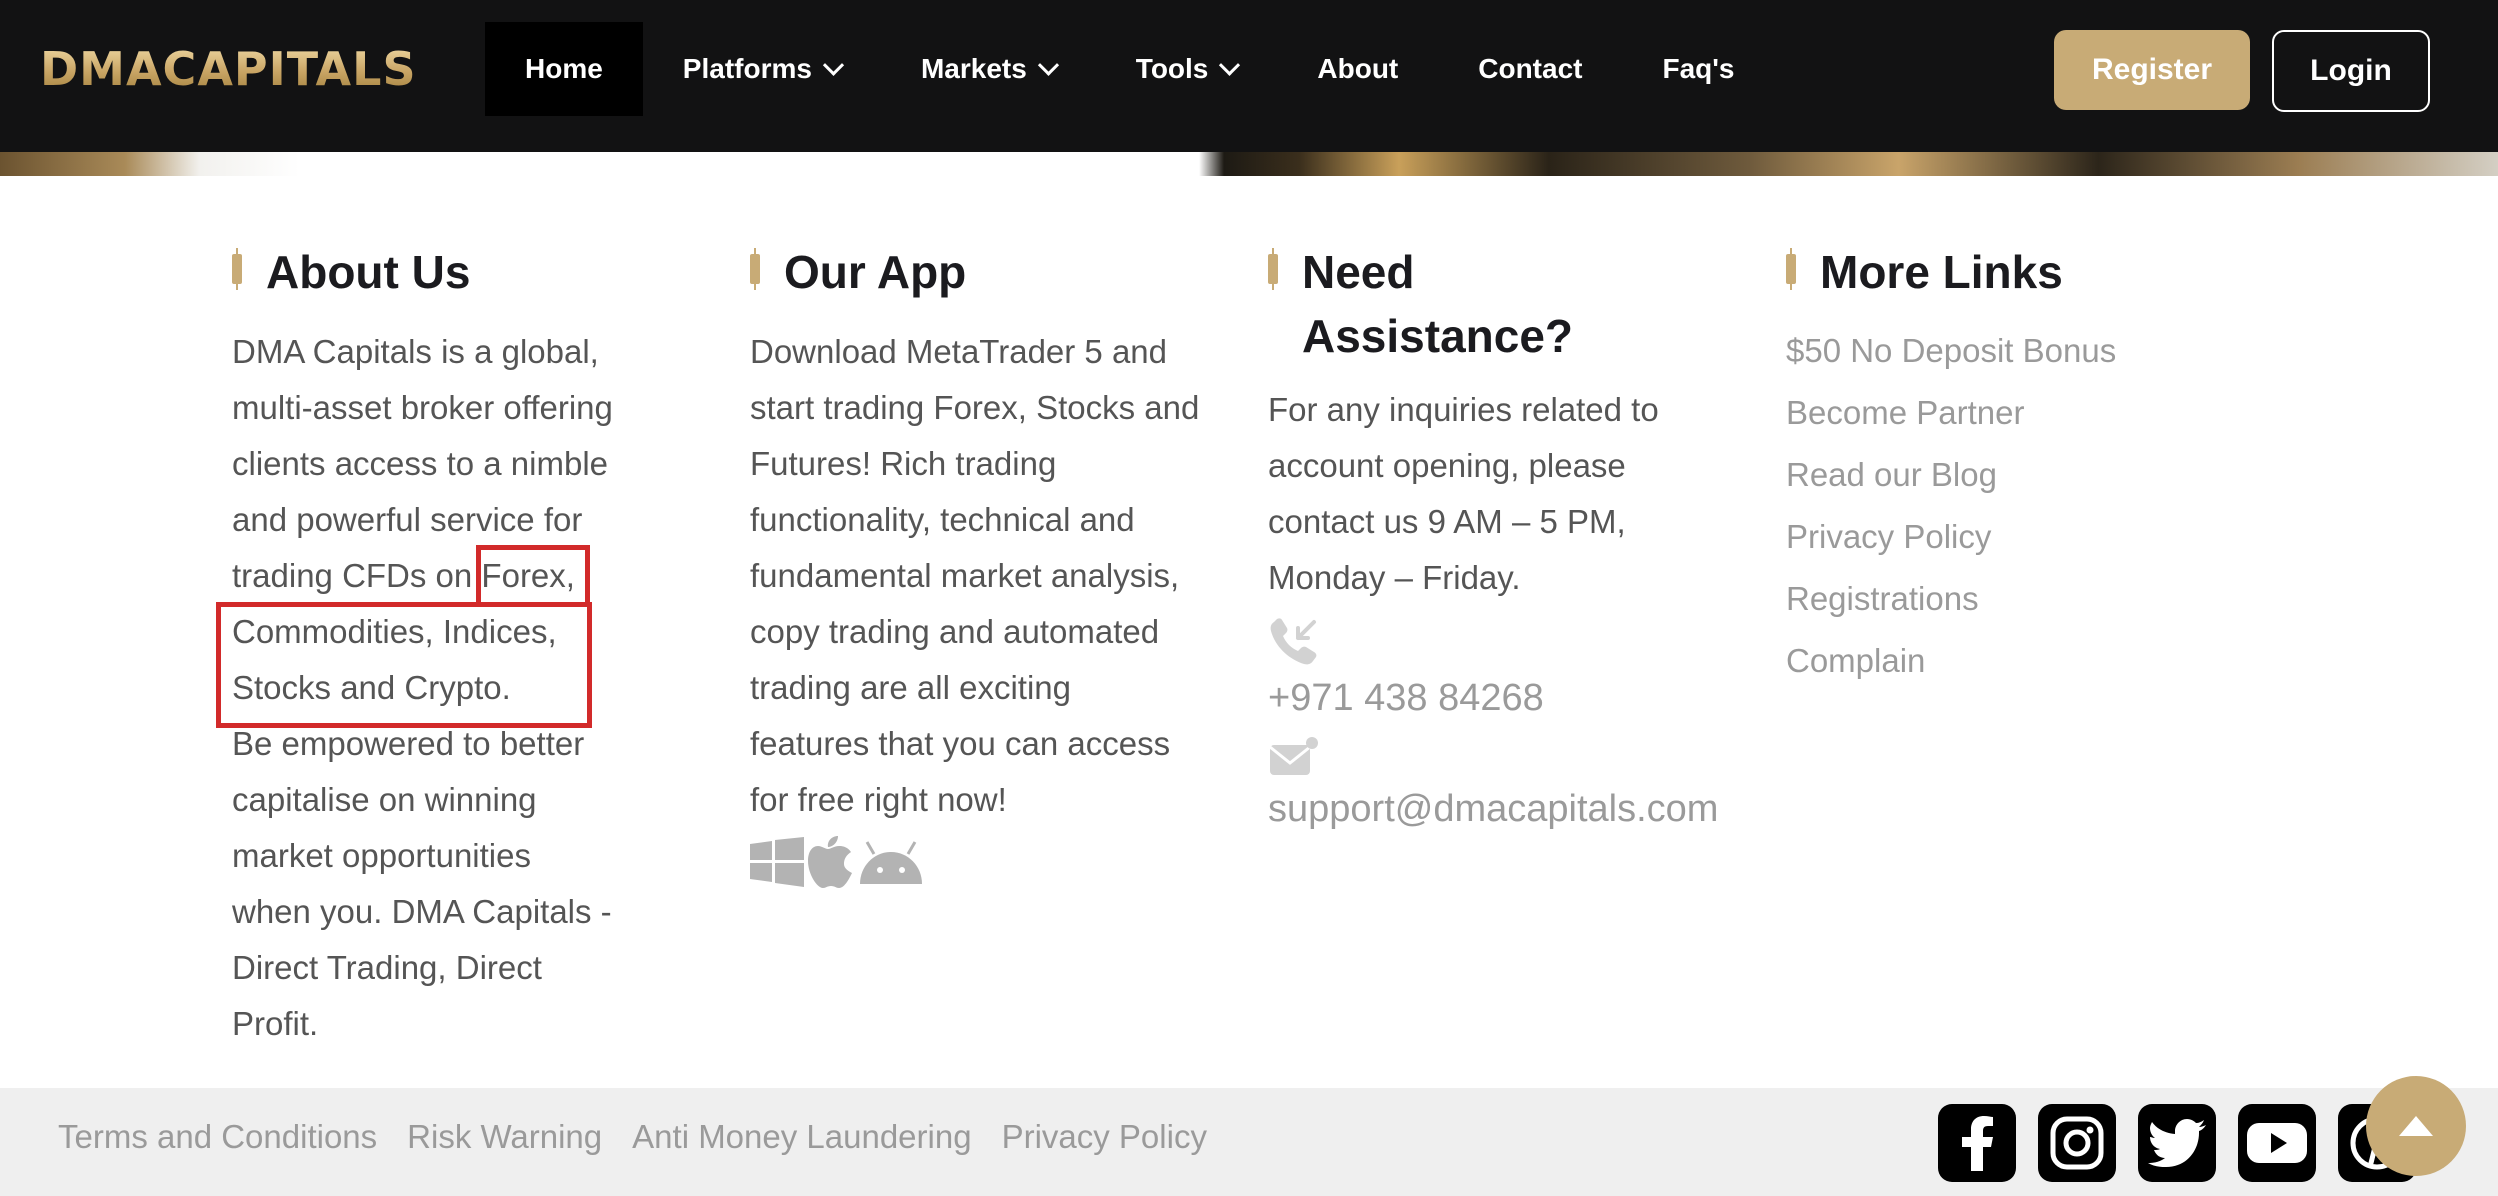 This screenshot has width=2498, height=1196. Describe the element at coordinates (903, 463) in the screenshot. I see `app-line: Futures! Rich trading` at that location.